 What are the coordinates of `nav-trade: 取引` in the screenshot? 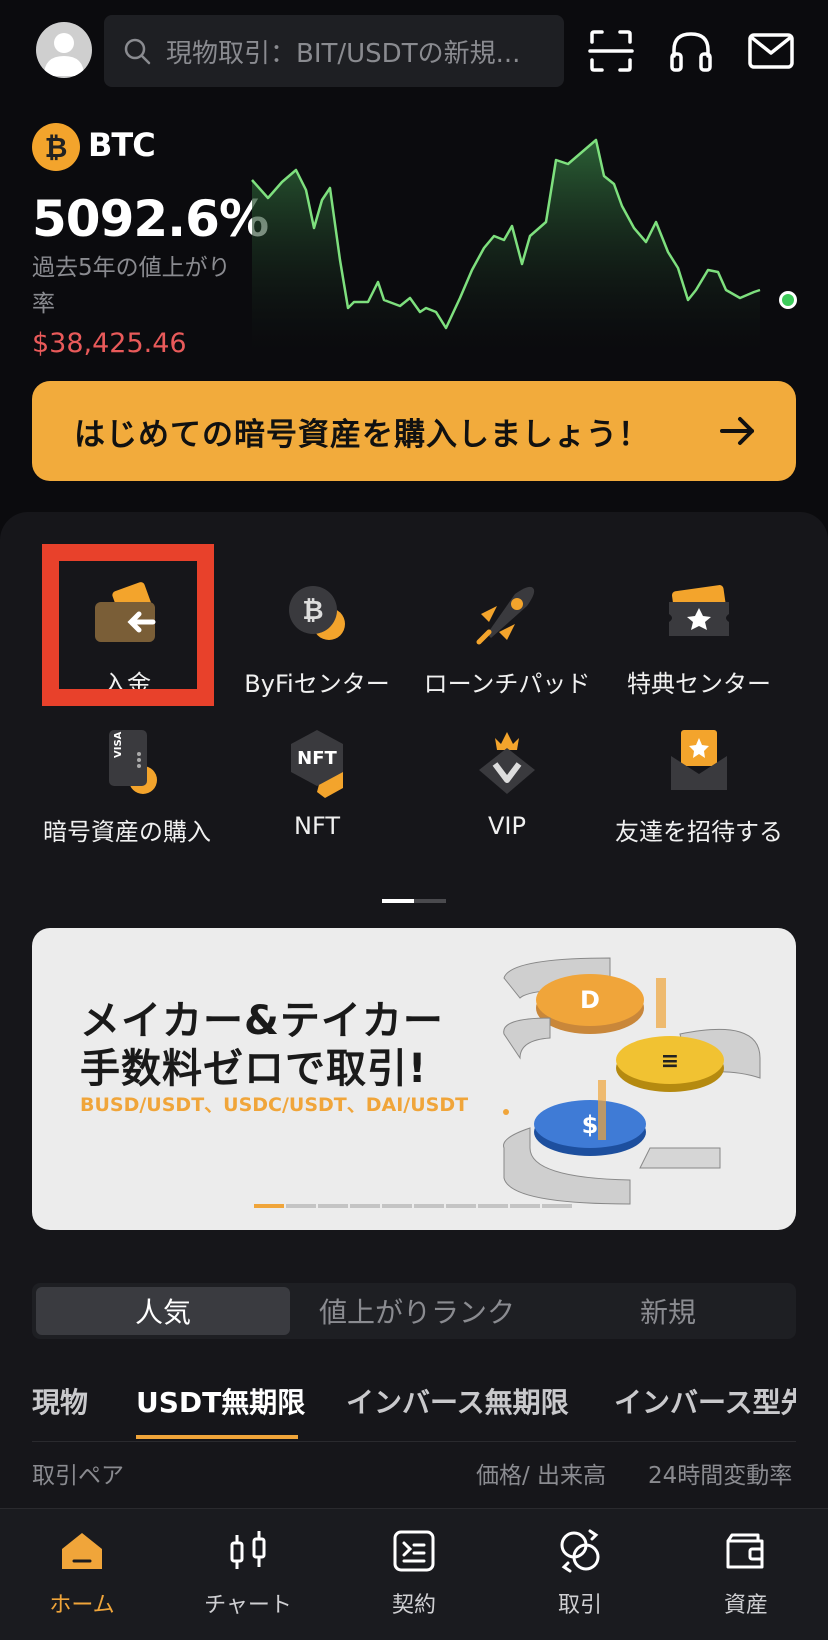 It's located at (580, 1573).